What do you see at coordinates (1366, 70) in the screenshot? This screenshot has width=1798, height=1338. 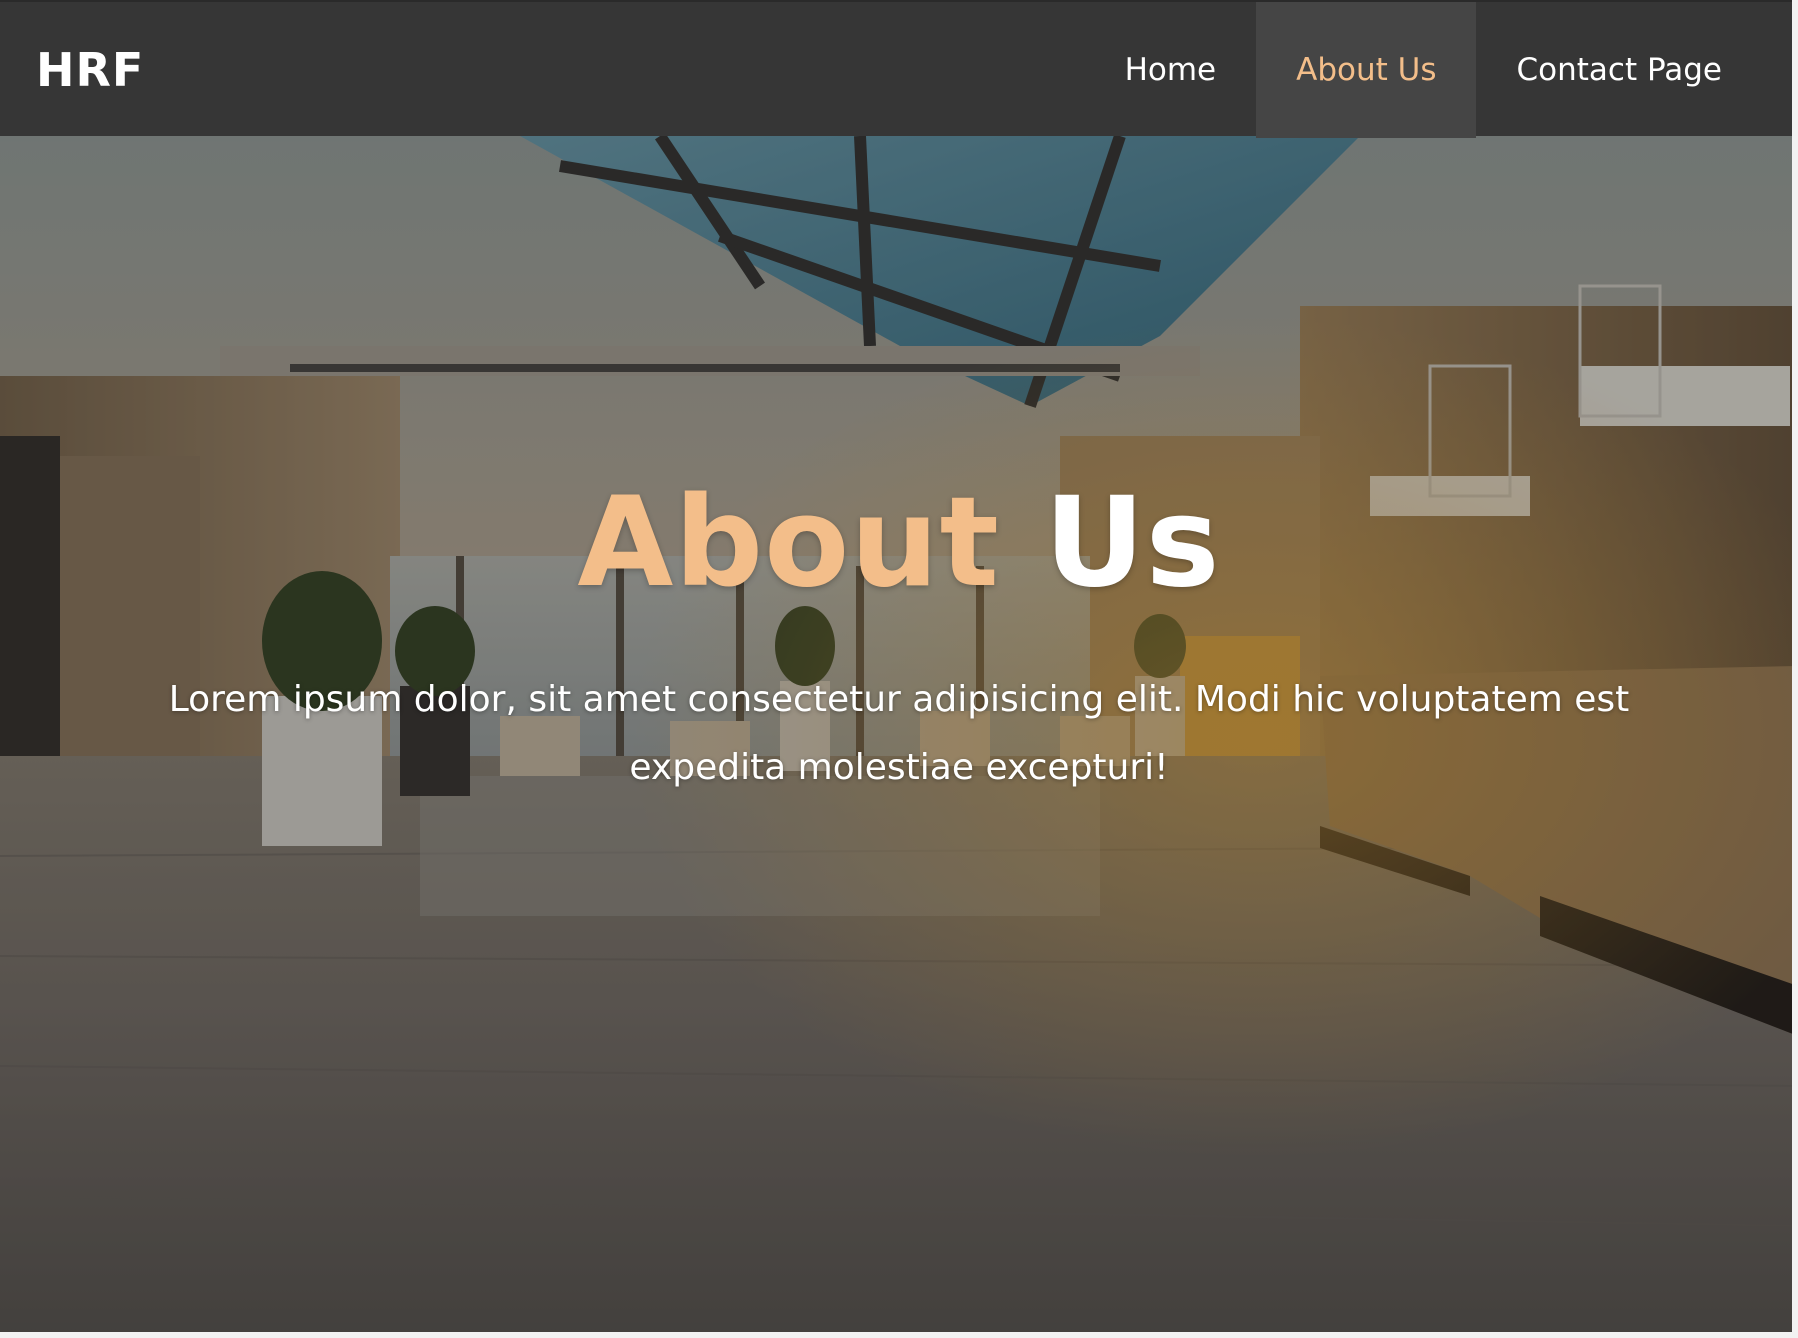 I see `nav-item-about-us: About Us` at bounding box center [1366, 70].